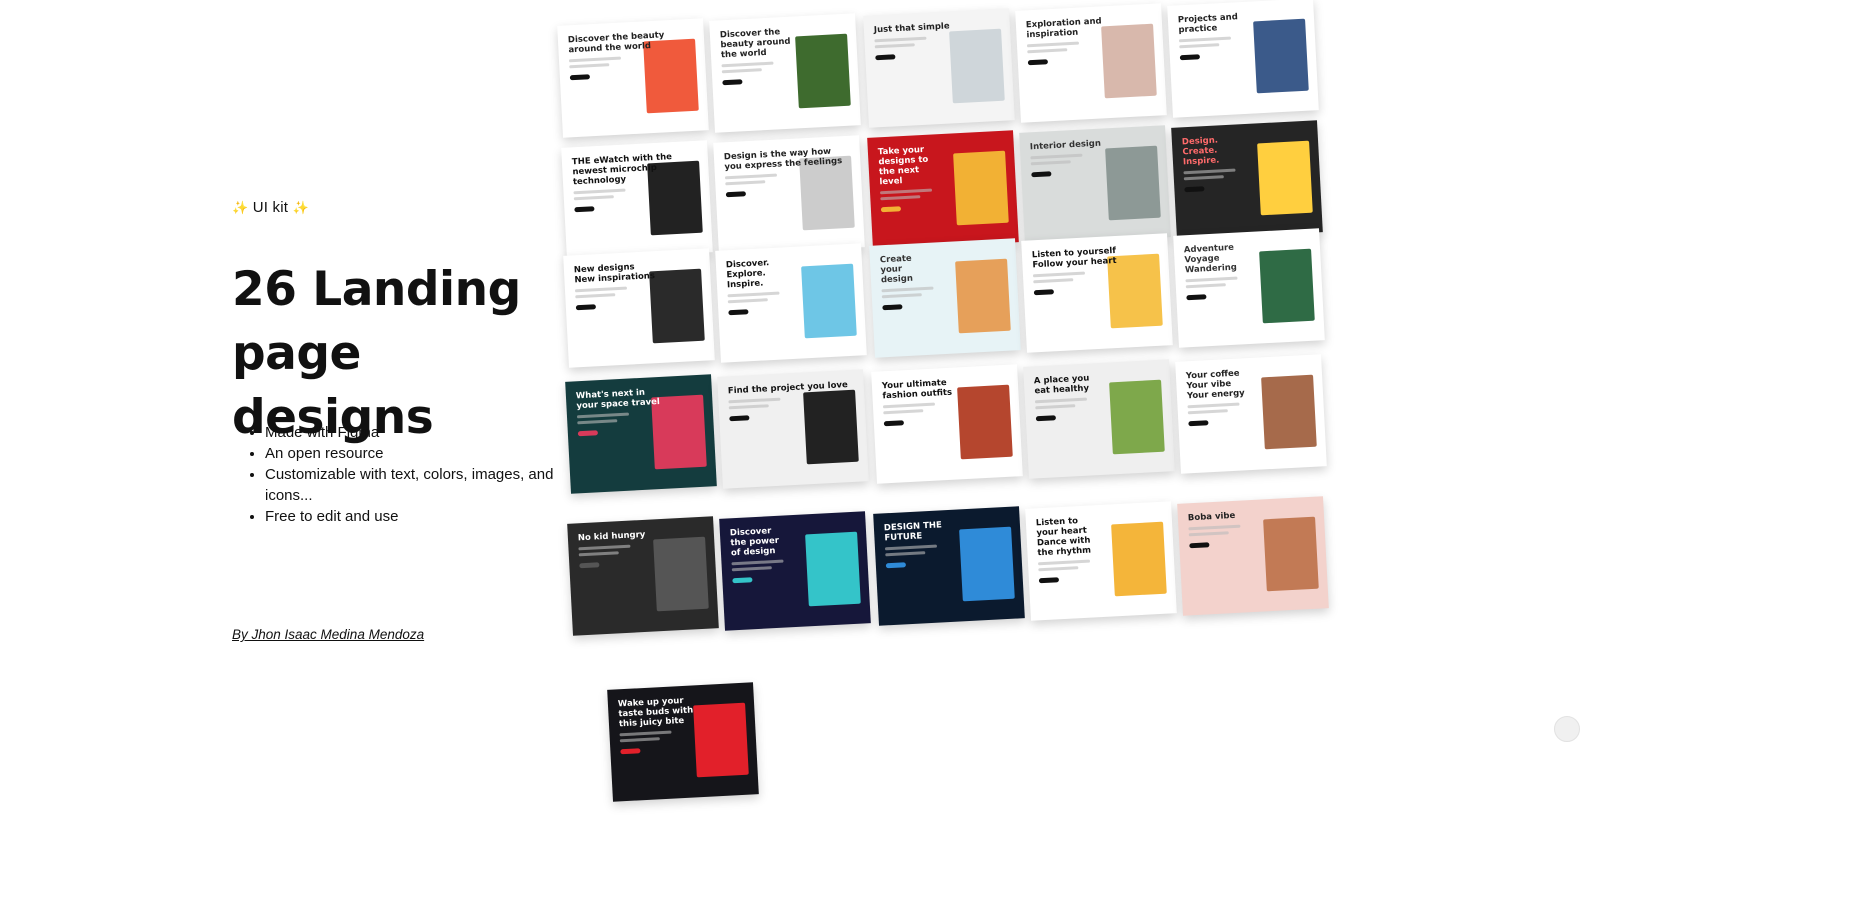 This screenshot has height=917, width=1875. I want to click on landing-page-card: A place you eat healthy, so click(1099, 419).